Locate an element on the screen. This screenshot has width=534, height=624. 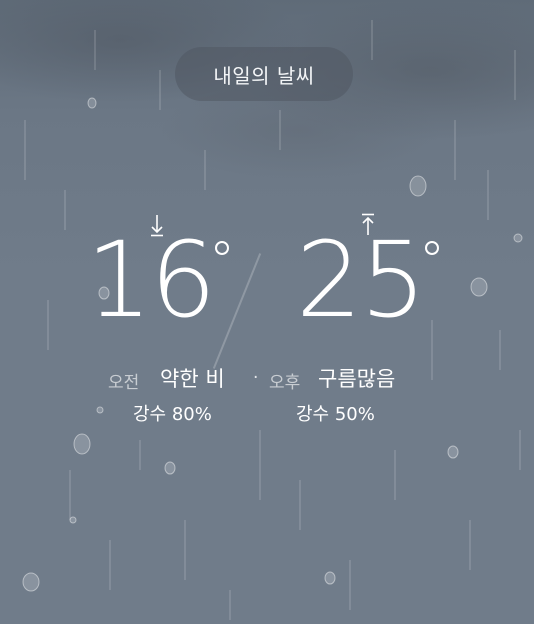
condition-row: 오전 약한 비 · 오후 구름많음 is located at coordinates (267, 377).